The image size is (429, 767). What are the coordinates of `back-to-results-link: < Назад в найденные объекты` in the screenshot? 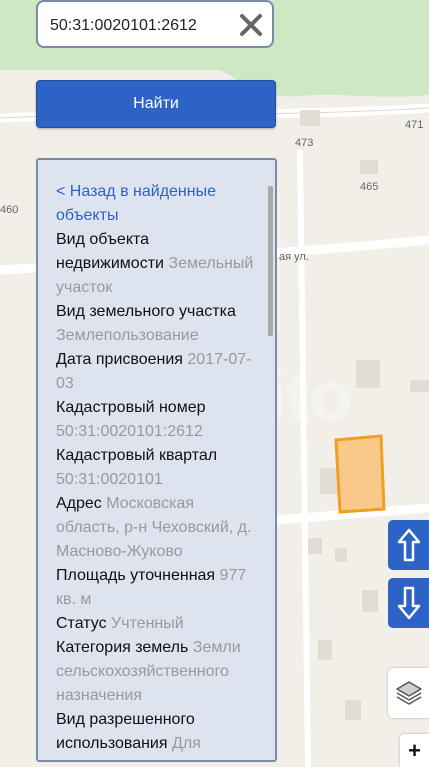 It's located at (156, 204).